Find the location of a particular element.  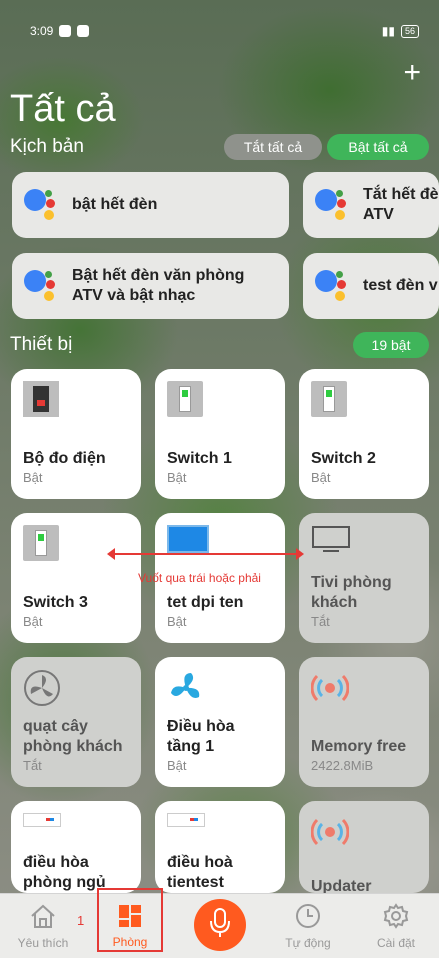

nav-settings: Cài đặt is located at coordinates (396, 926).